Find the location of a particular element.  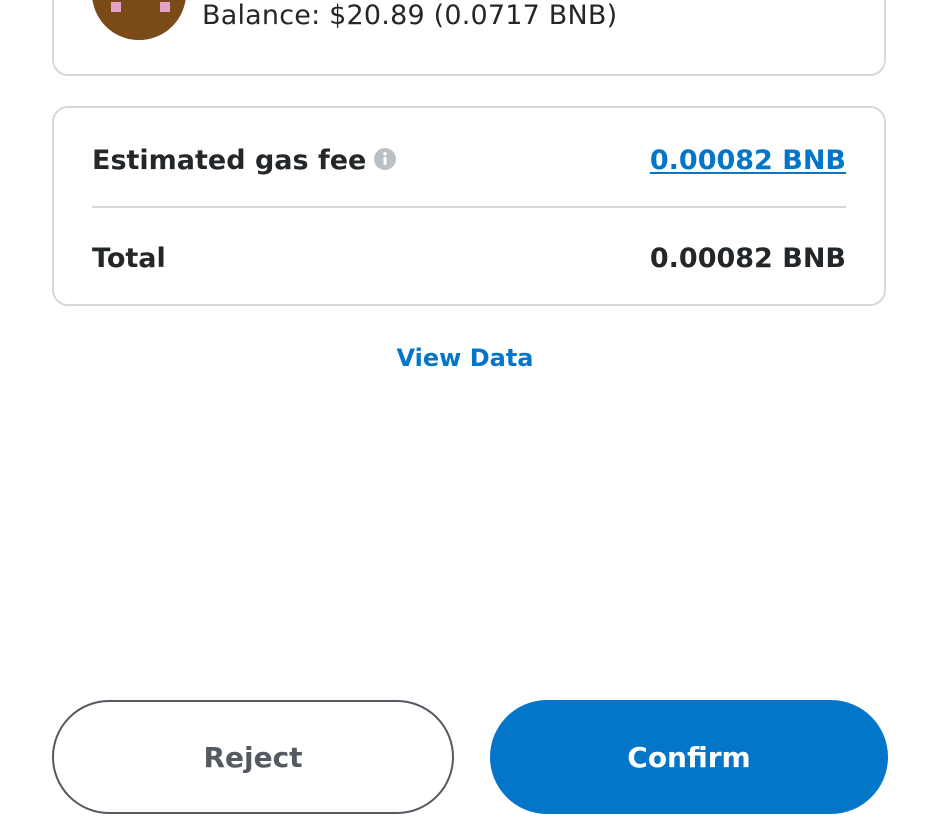

fee-divider is located at coordinates (469, 207).